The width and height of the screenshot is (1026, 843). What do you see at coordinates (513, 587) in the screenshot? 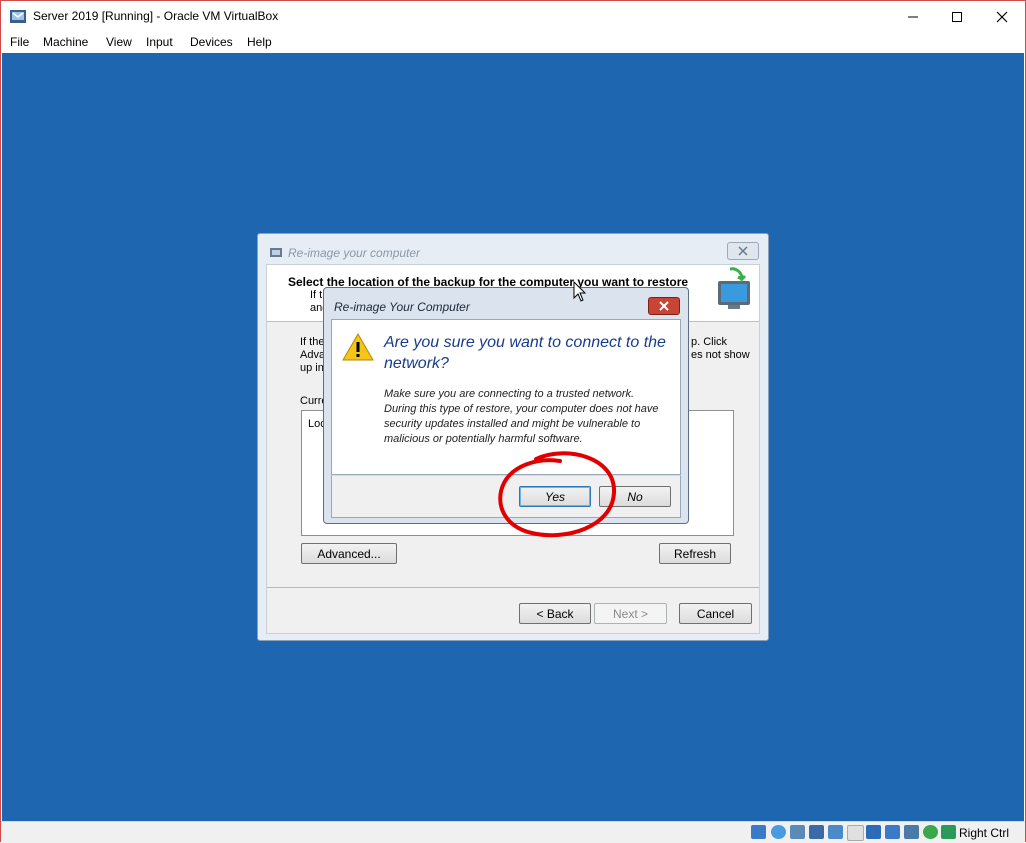
I see `footer-separator` at bounding box center [513, 587].